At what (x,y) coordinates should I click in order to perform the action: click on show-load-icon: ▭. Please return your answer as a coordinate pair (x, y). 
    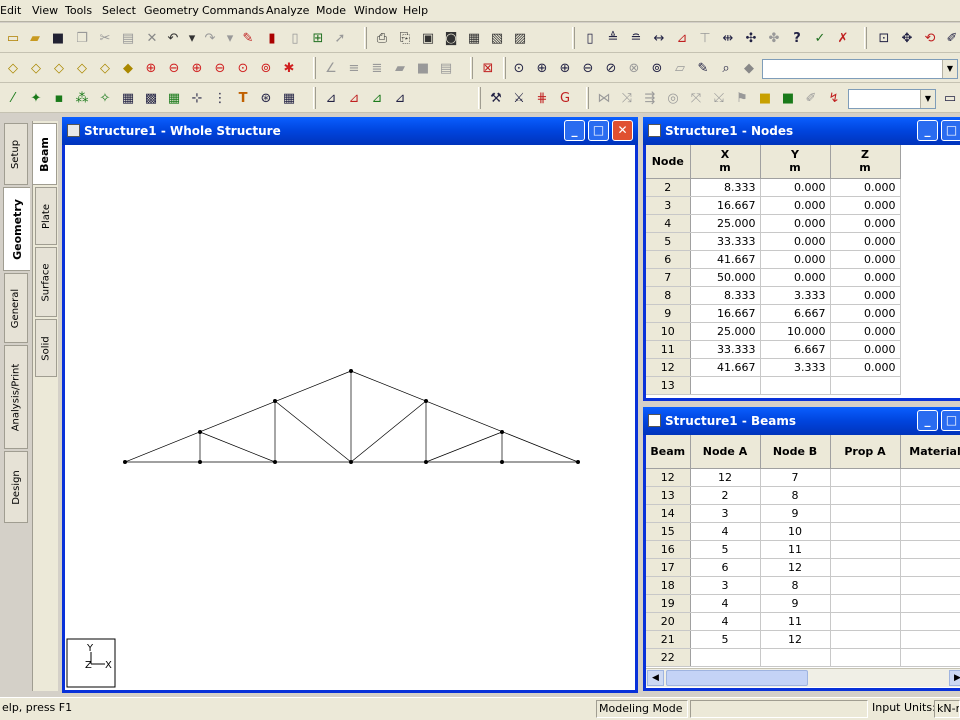
    Looking at the image, I should click on (950, 98).